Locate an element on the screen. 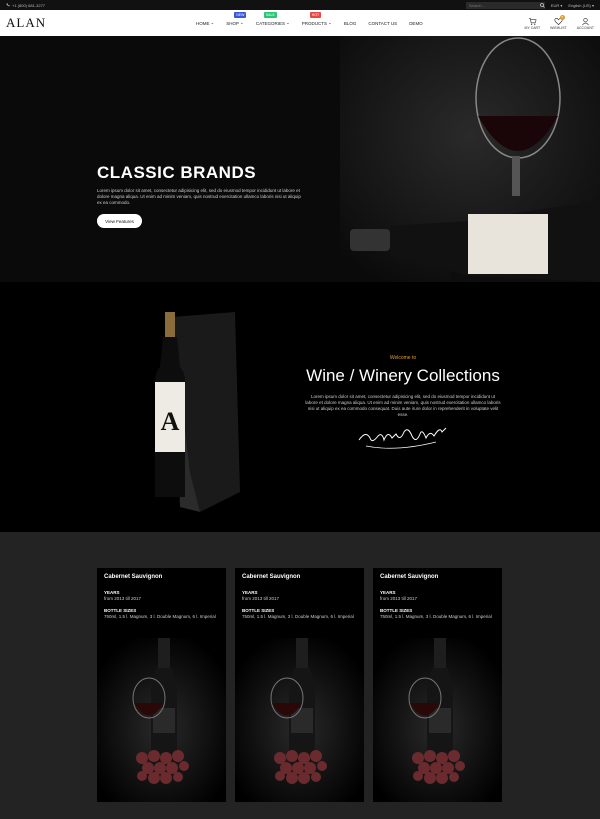  cart-icon is located at coordinates (532, 21).